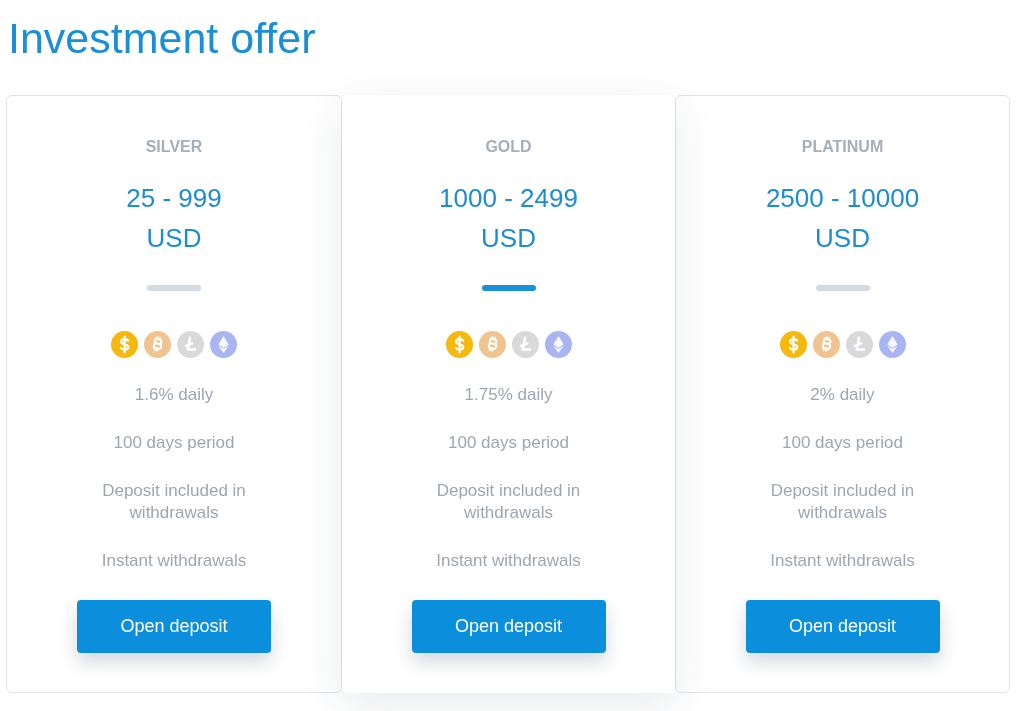 The image size is (1024, 711). I want to click on amount-range: 25 - 999, so click(174, 198).